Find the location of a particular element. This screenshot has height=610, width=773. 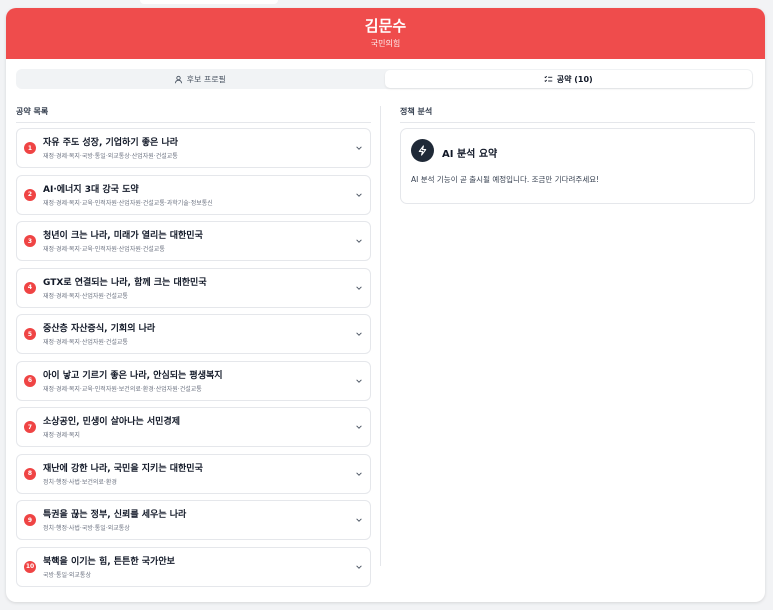

pledge-number-badge: 7 is located at coordinates (30, 427).